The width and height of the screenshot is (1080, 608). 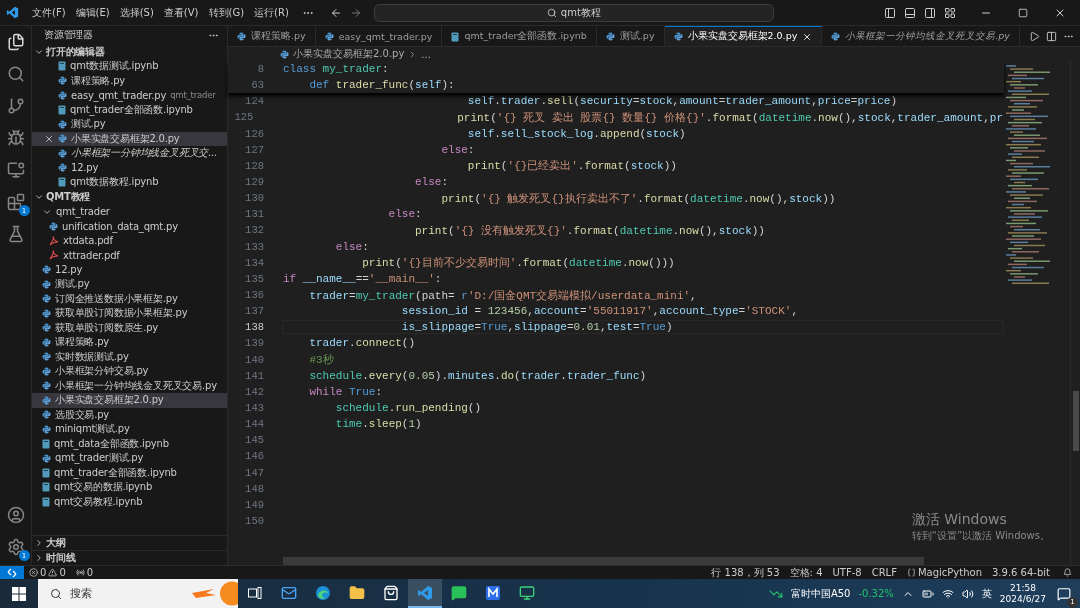 I want to click on file-item: qmt_data全部函数.ipynb, so click(x=129, y=443).